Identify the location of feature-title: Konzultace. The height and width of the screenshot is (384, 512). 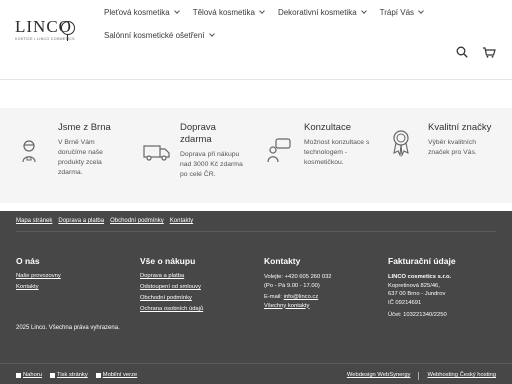
(328, 127).